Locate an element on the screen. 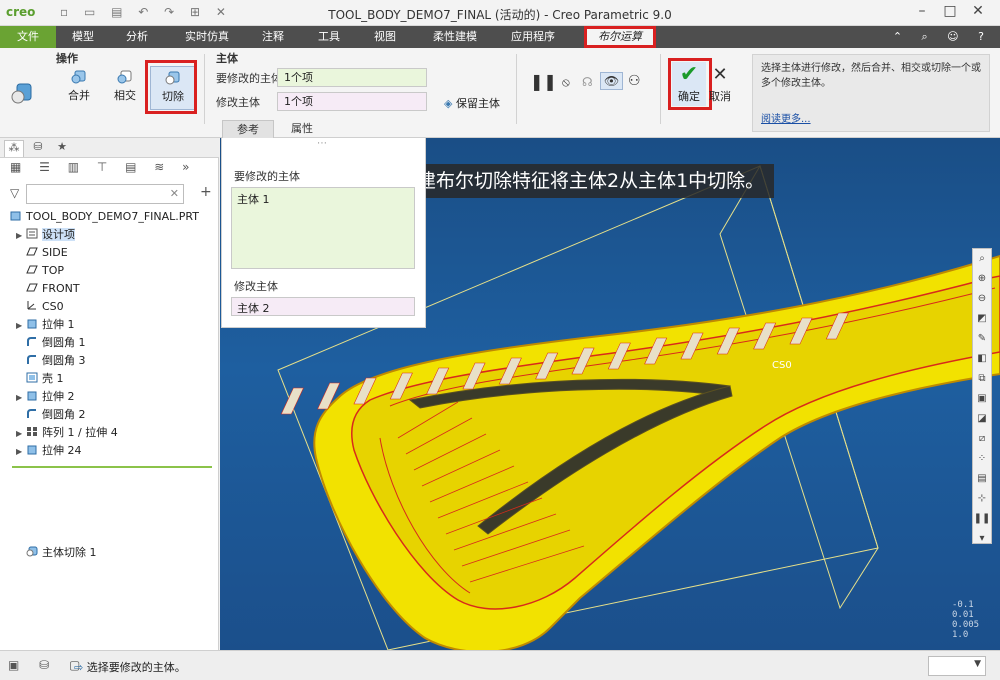 The image size is (1000, 680). minimize-button: – is located at coordinates (922, 11).